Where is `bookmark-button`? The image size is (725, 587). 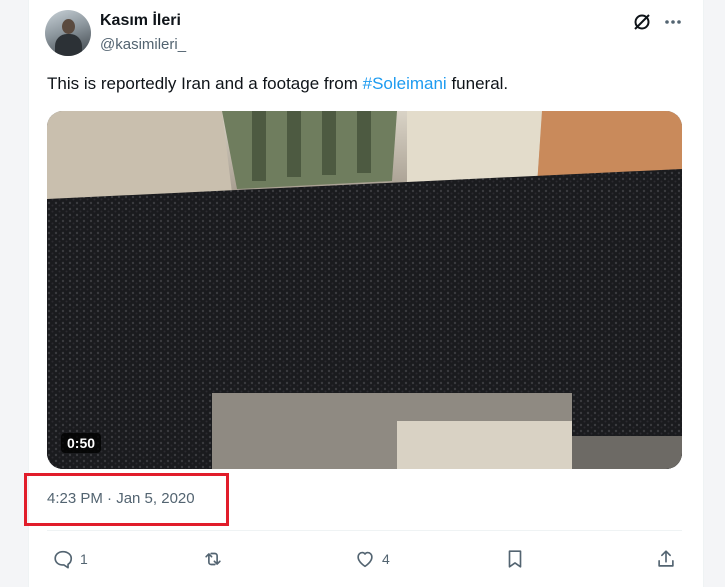 bookmark-button is located at coordinates (515, 559).